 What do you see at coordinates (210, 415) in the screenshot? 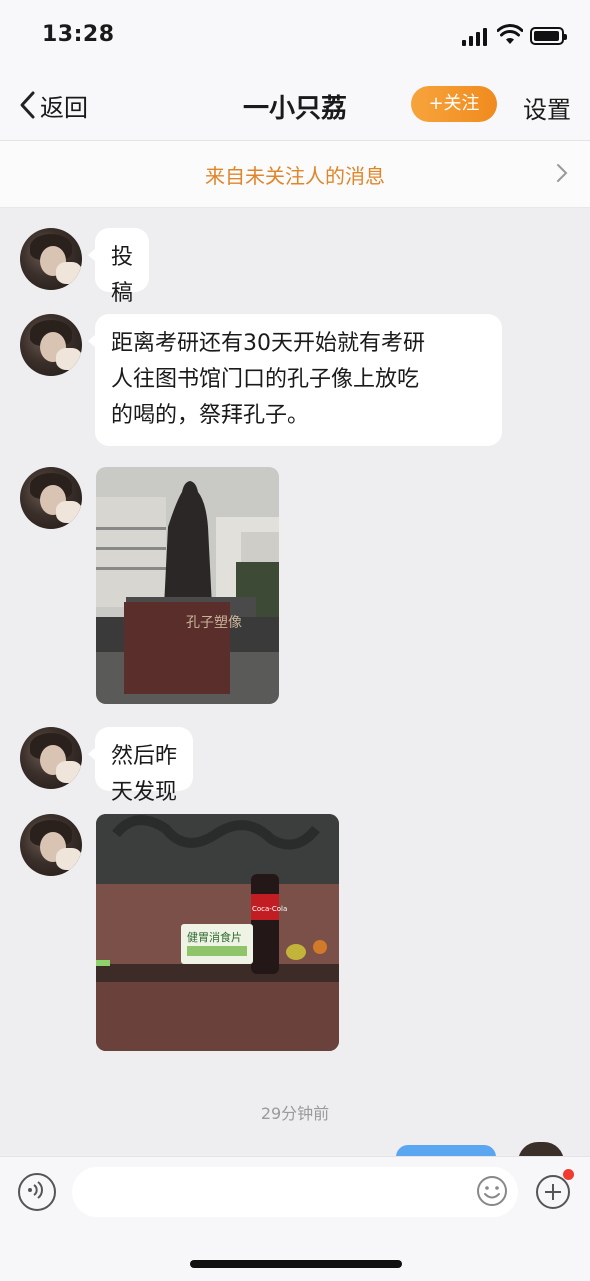
I see `message-text-line: 的喝的，祭拜孔子。` at bounding box center [210, 415].